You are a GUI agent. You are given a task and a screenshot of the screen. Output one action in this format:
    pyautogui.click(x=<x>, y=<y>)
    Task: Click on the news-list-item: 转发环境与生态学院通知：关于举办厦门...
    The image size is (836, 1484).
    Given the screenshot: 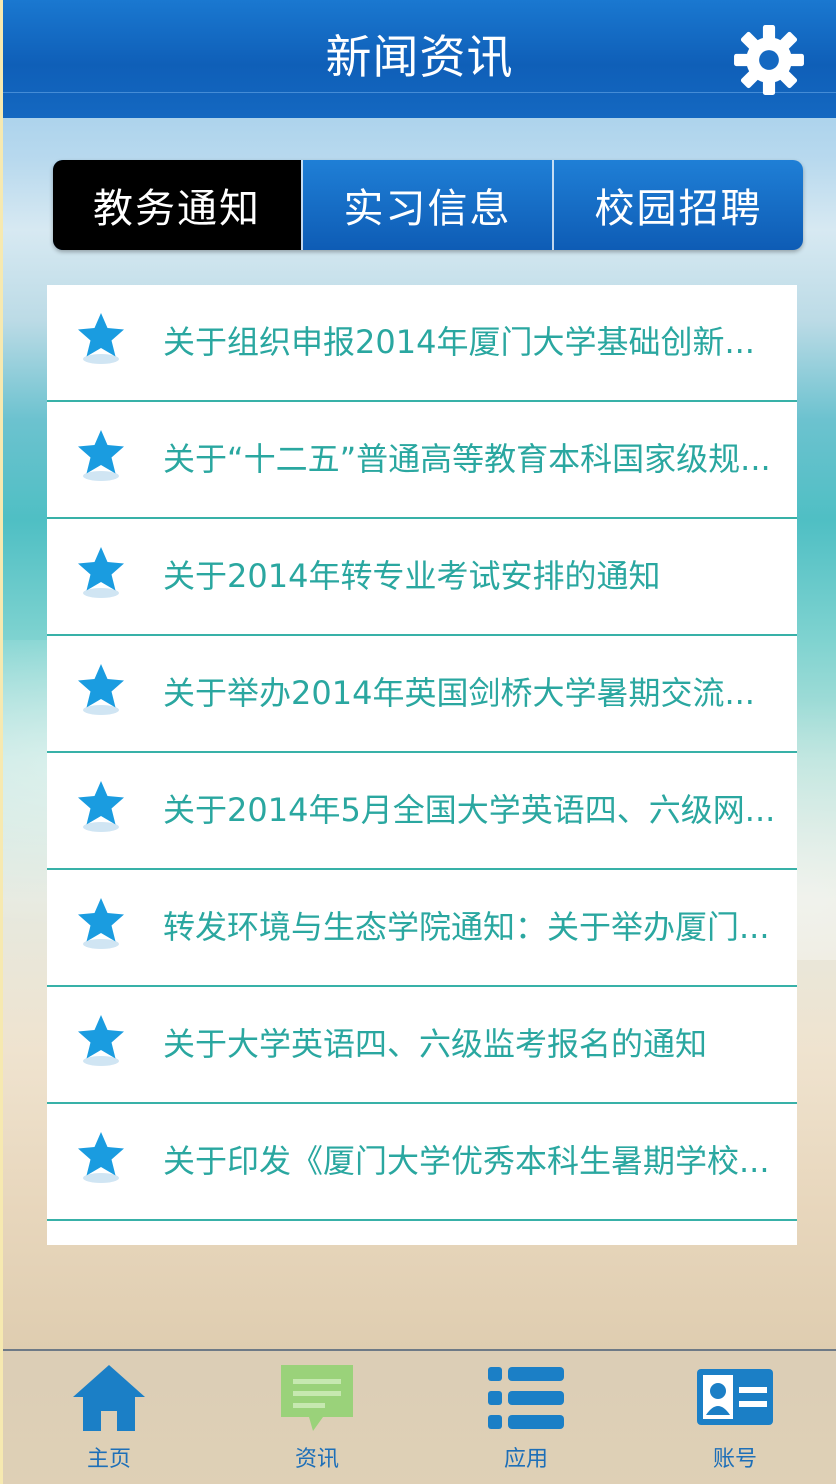 What is the action you would take?
    pyautogui.click(x=422, y=928)
    